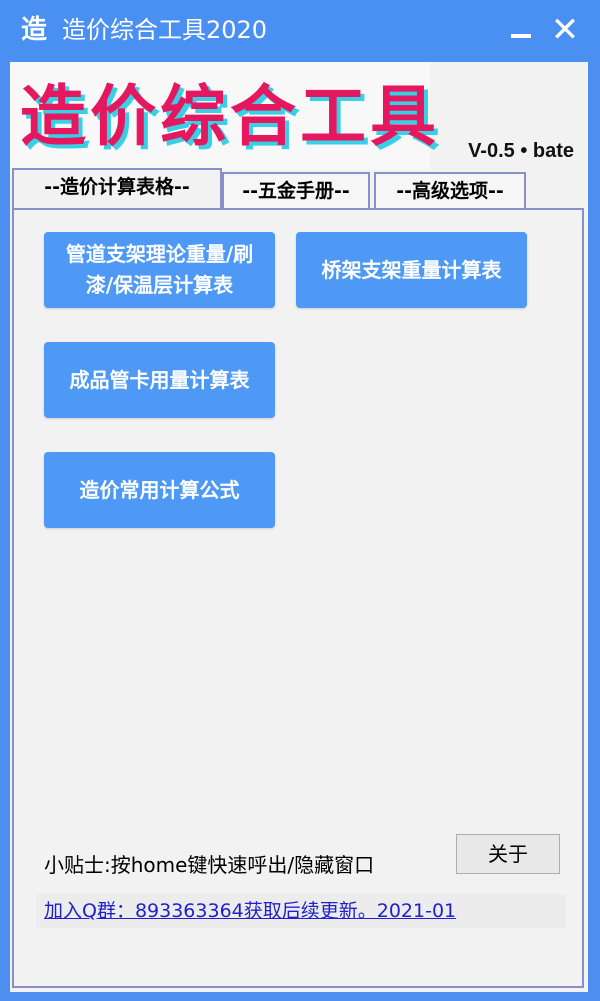  Describe the element at coordinates (209, 865) in the screenshot. I see `hotkey-tip: 小贴士:按home键快速呼出/隐藏窗口` at that location.